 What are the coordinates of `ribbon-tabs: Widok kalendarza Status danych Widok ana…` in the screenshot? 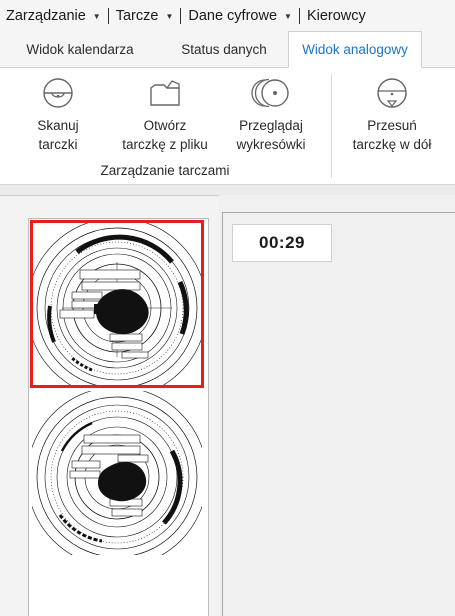 It's located at (227, 49).